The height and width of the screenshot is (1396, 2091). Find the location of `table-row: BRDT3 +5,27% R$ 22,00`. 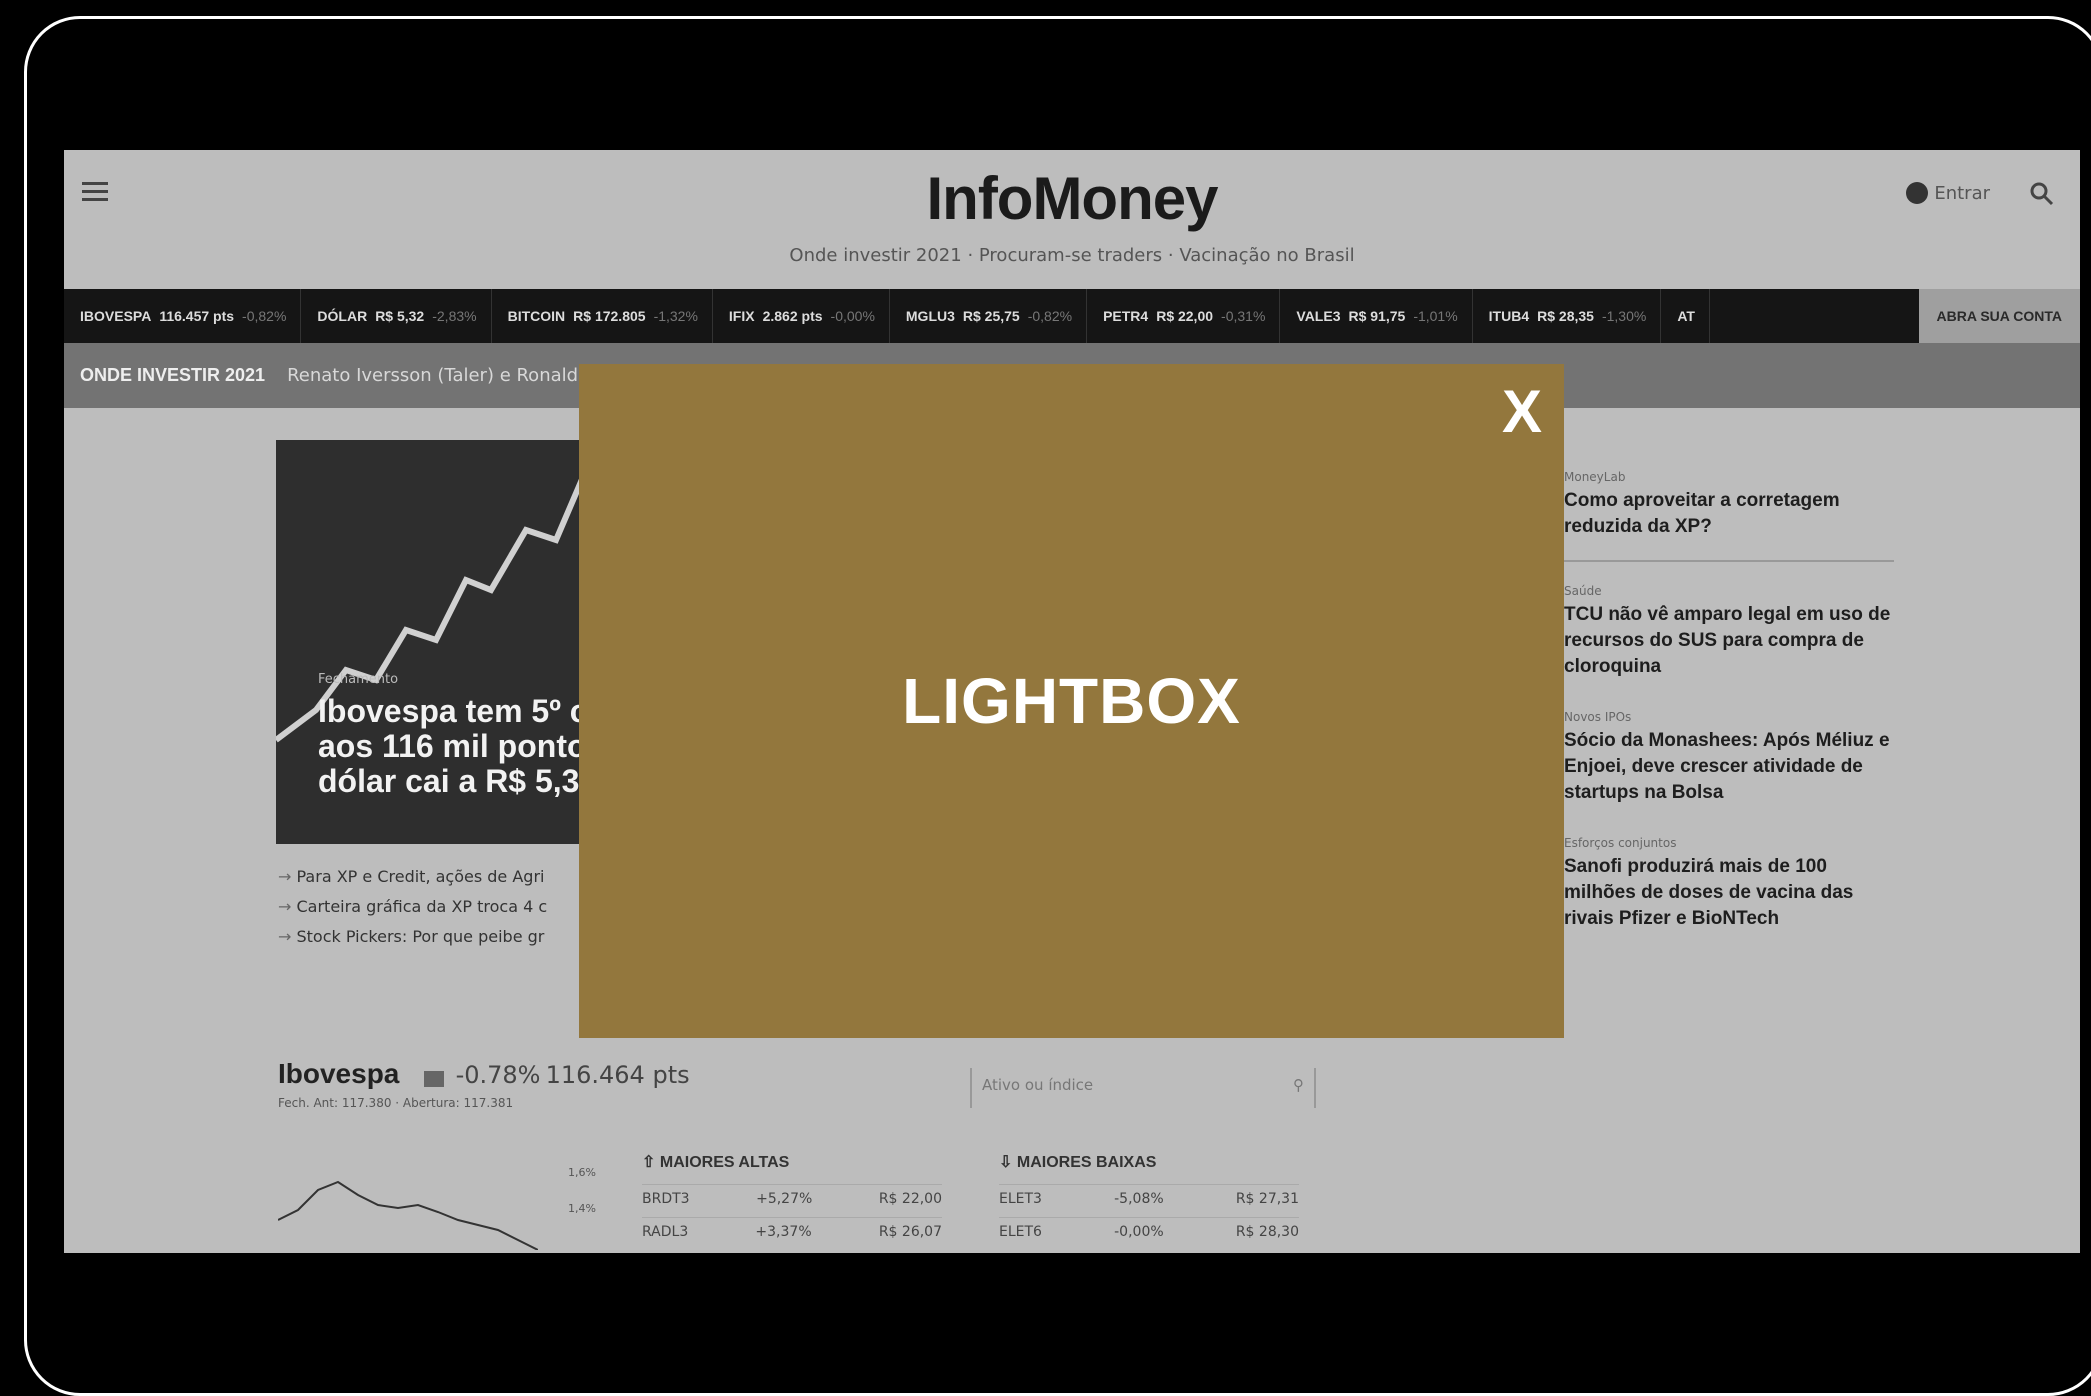

table-row: BRDT3 +5,27% R$ 22,00 is located at coordinates (792, 1195).